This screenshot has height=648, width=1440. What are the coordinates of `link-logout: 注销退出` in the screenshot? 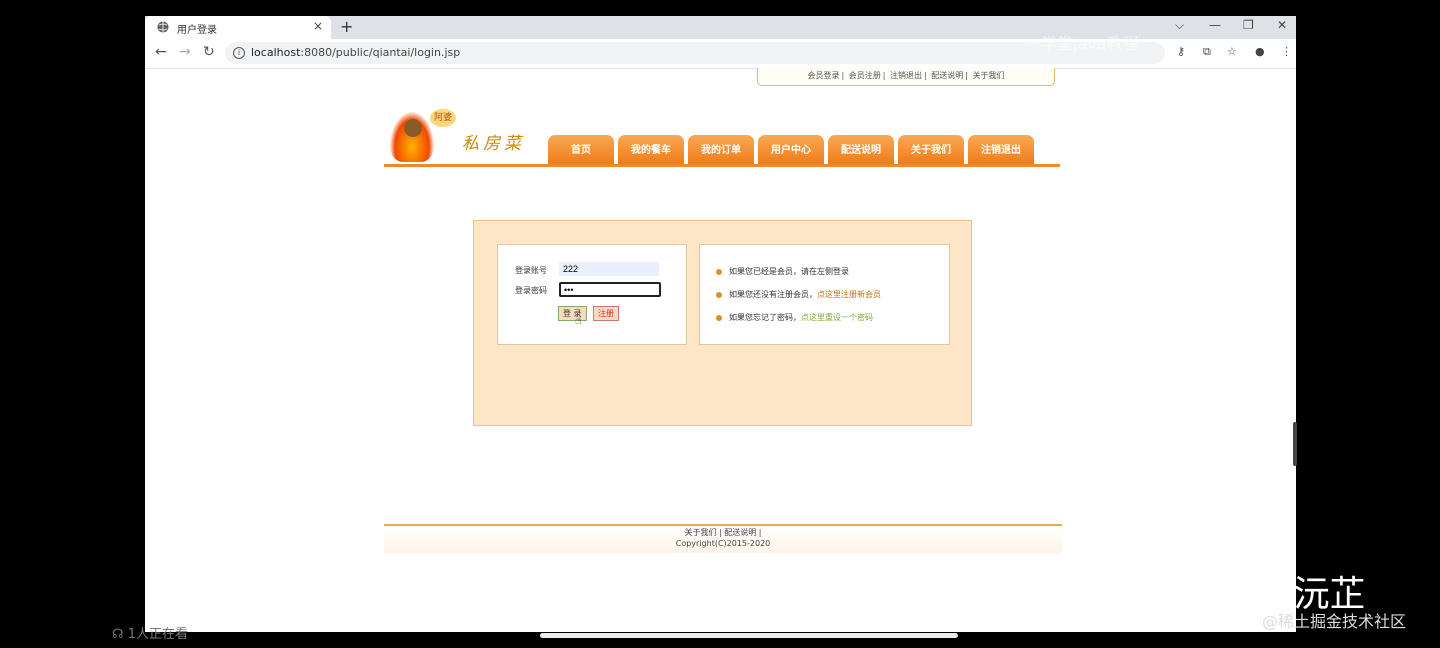 It's located at (906, 75).